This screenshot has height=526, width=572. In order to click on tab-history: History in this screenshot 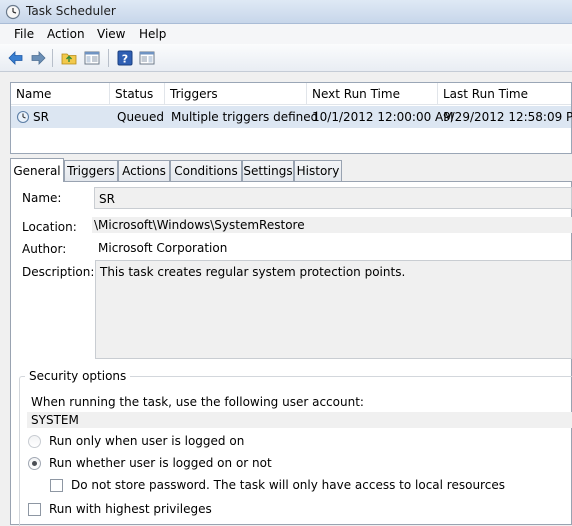, I will do `click(318, 171)`.